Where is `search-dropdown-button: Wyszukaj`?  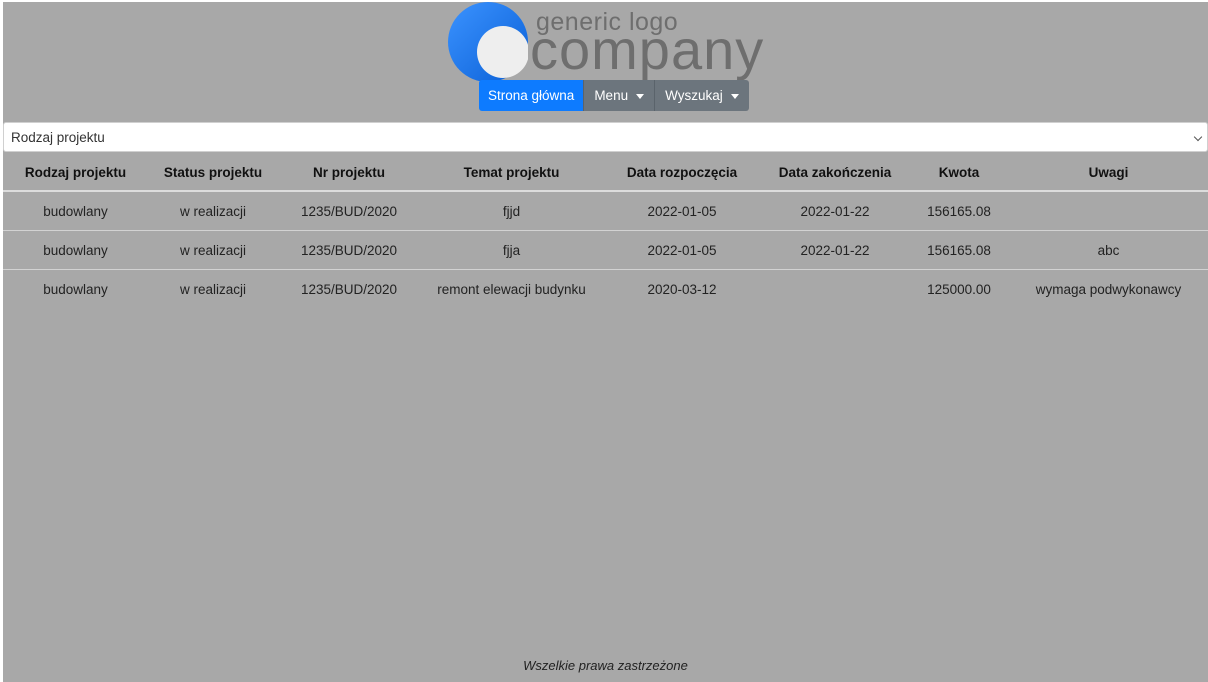 search-dropdown-button: Wyszukaj is located at coordinates (701, 95).